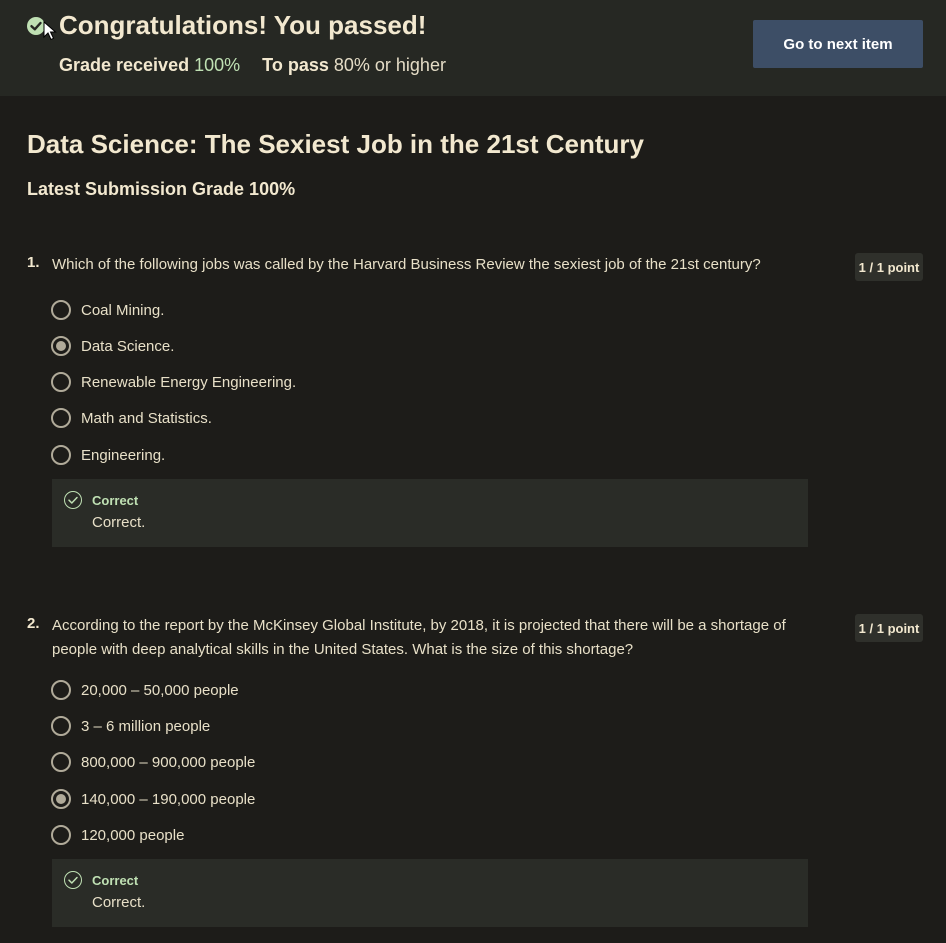 This screenshot has width=946, height=943. Describe the element at coordinates (50, 33) in the screenshot. I see `mouse-cursor-icon` at that location.